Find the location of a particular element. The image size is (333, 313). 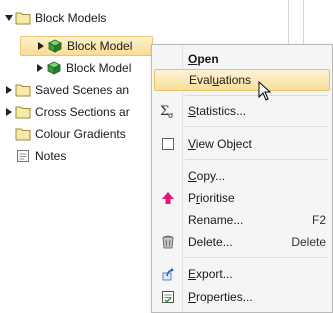

expand-arrow-icon is located at coordinates (9, 18).